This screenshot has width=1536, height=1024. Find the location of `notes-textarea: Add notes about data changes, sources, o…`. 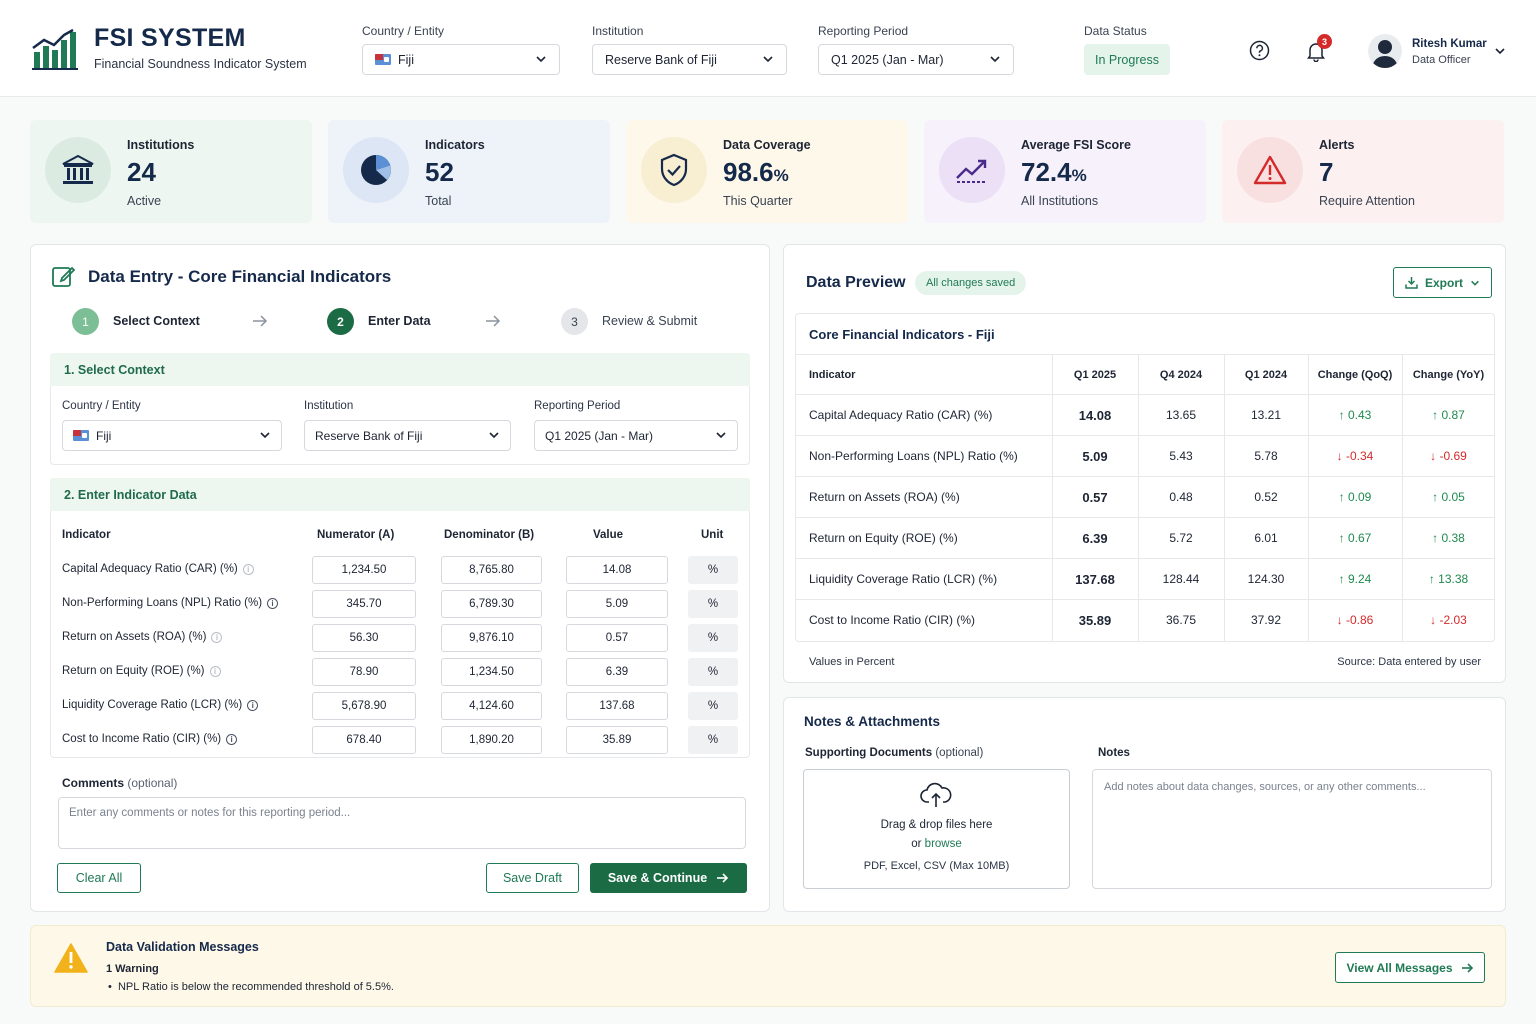

notes-textarea: Add notes about data changes, sources, o… is located at coordinates (1292, 829).